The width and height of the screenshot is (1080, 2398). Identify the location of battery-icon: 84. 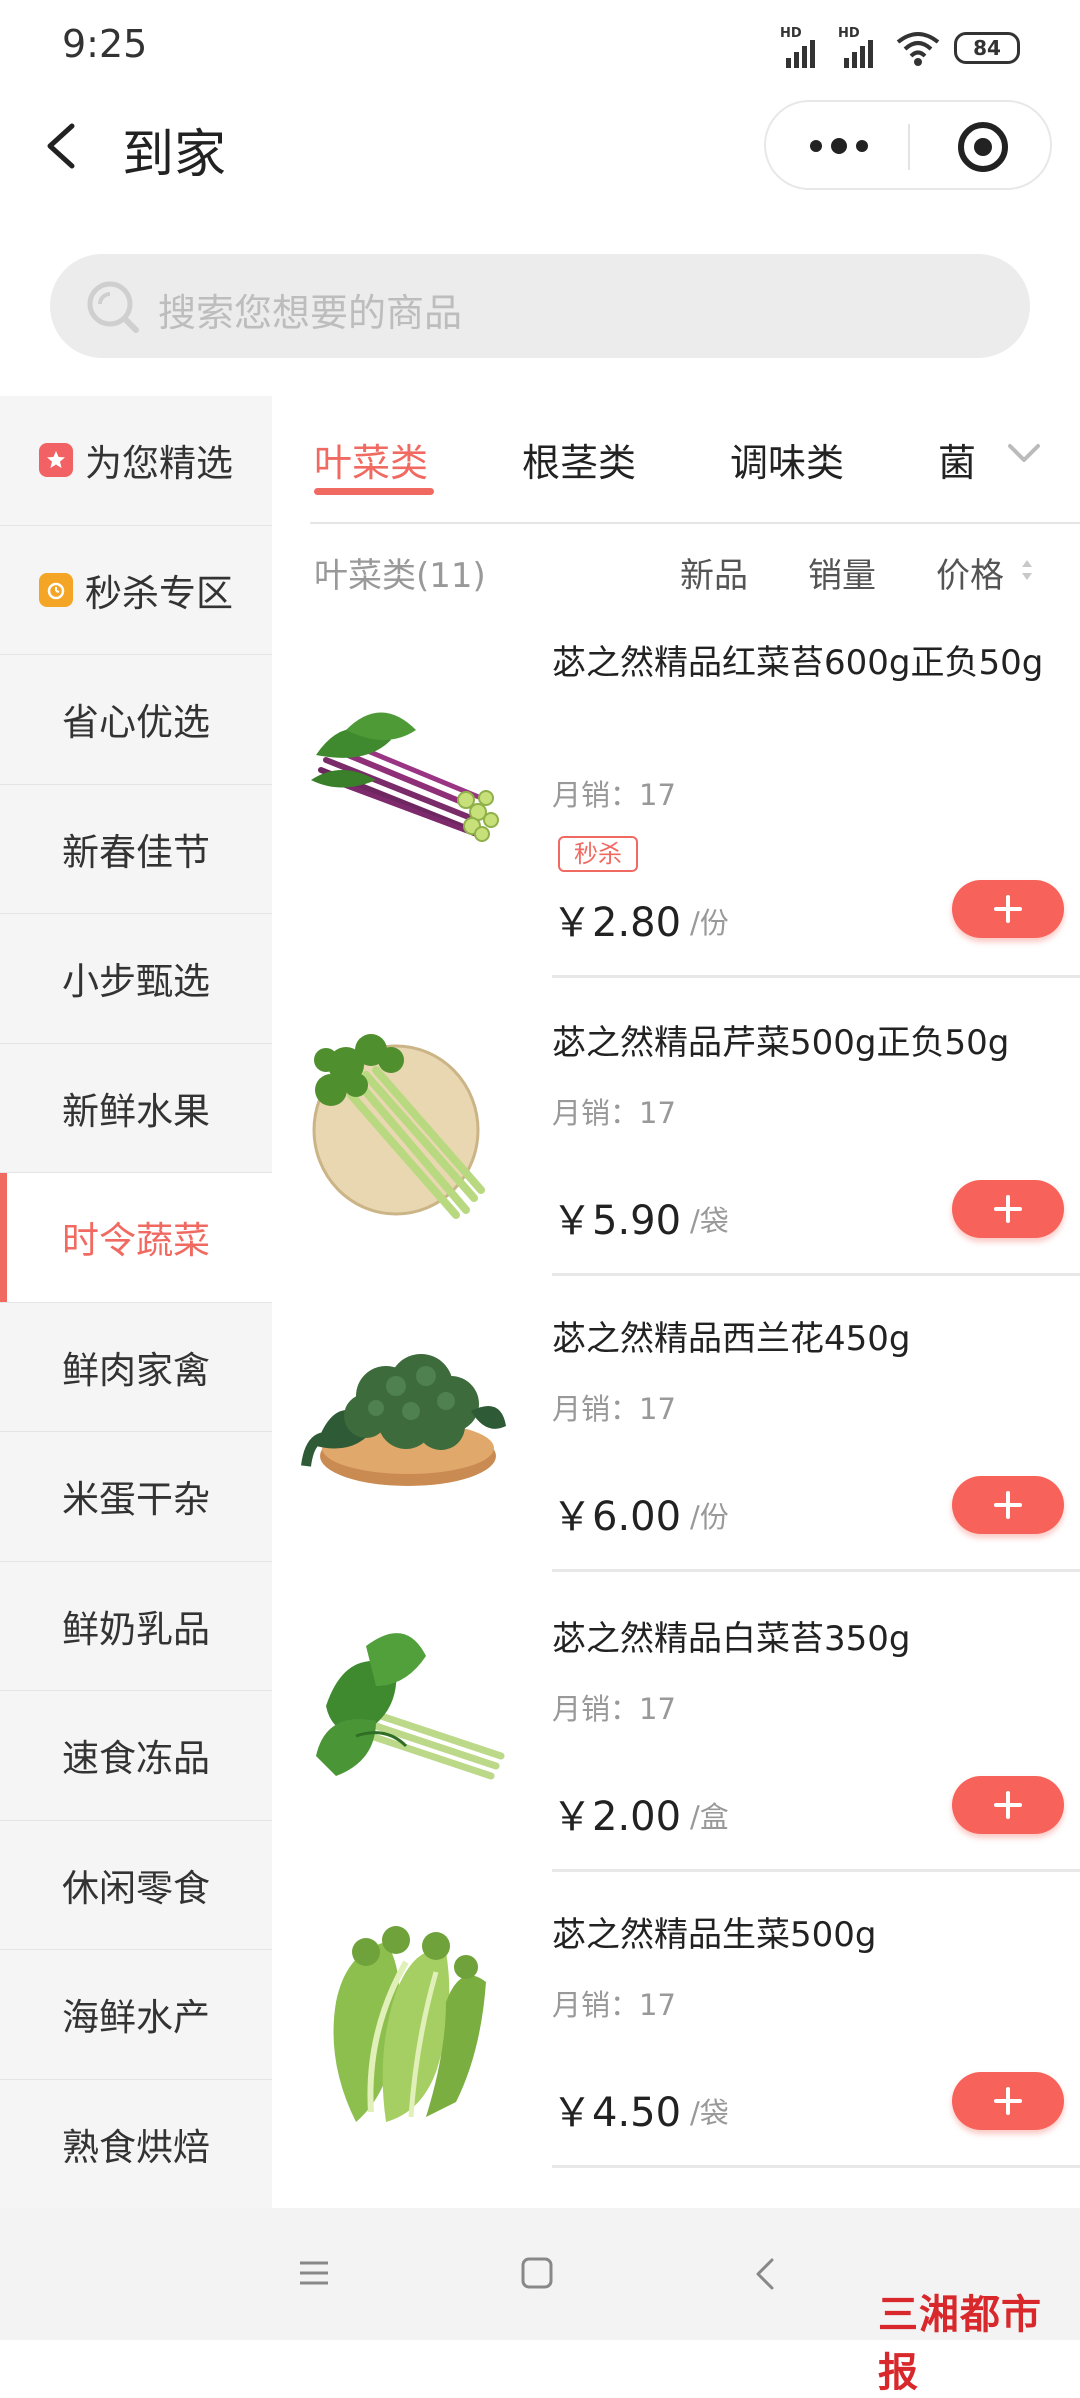
(987, 48).